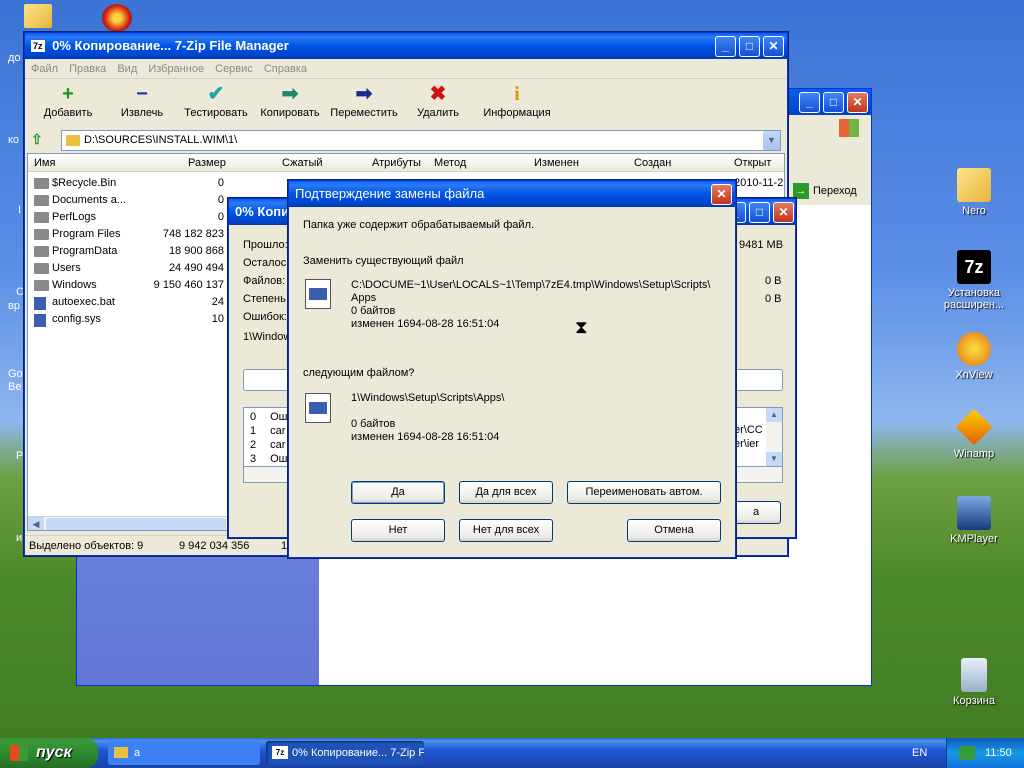 The height and width of the screenshot is (768, 1024). What do you see at coordinates (773, 46) in the screenshot?
I see `close-button: ✕` at bounding box center [773, 46].